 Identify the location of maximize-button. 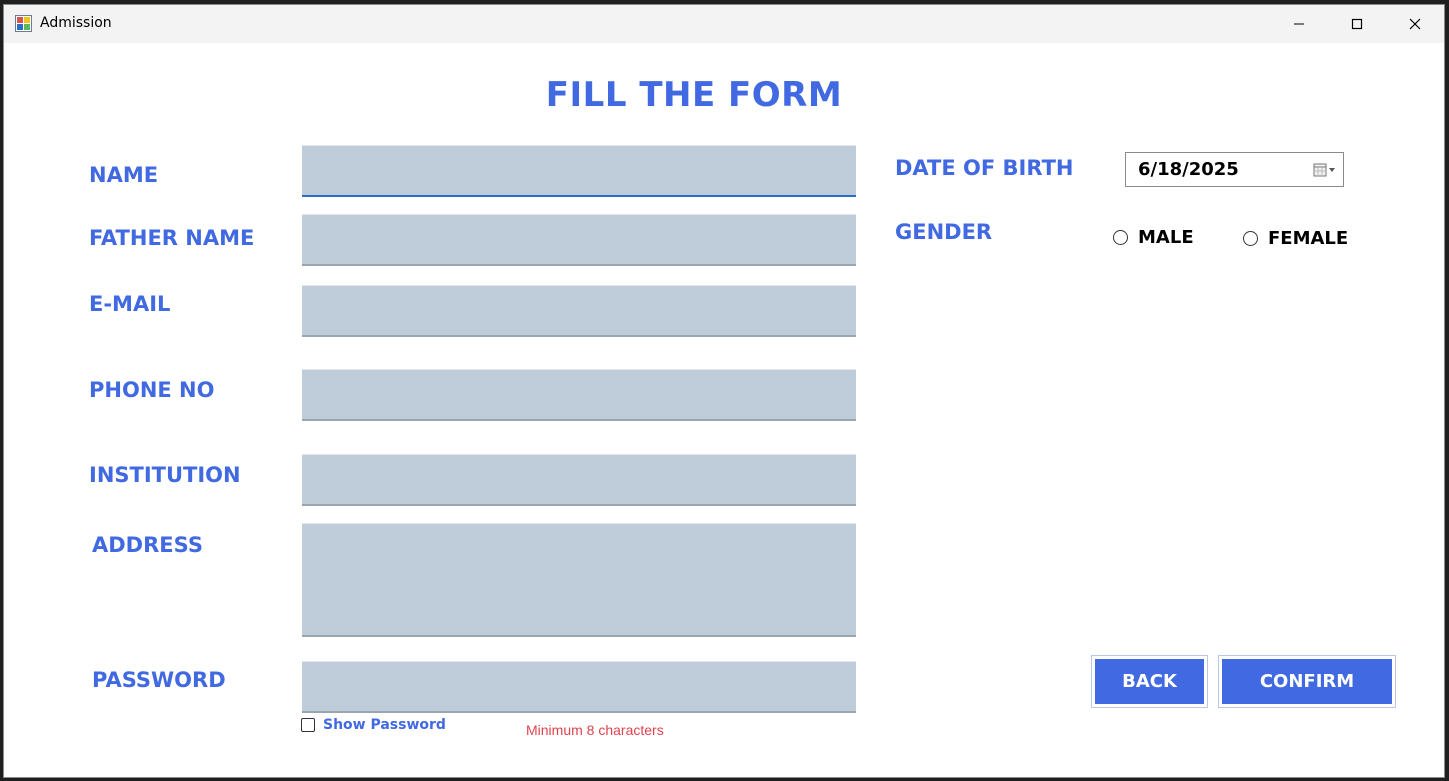
(1357, 24).